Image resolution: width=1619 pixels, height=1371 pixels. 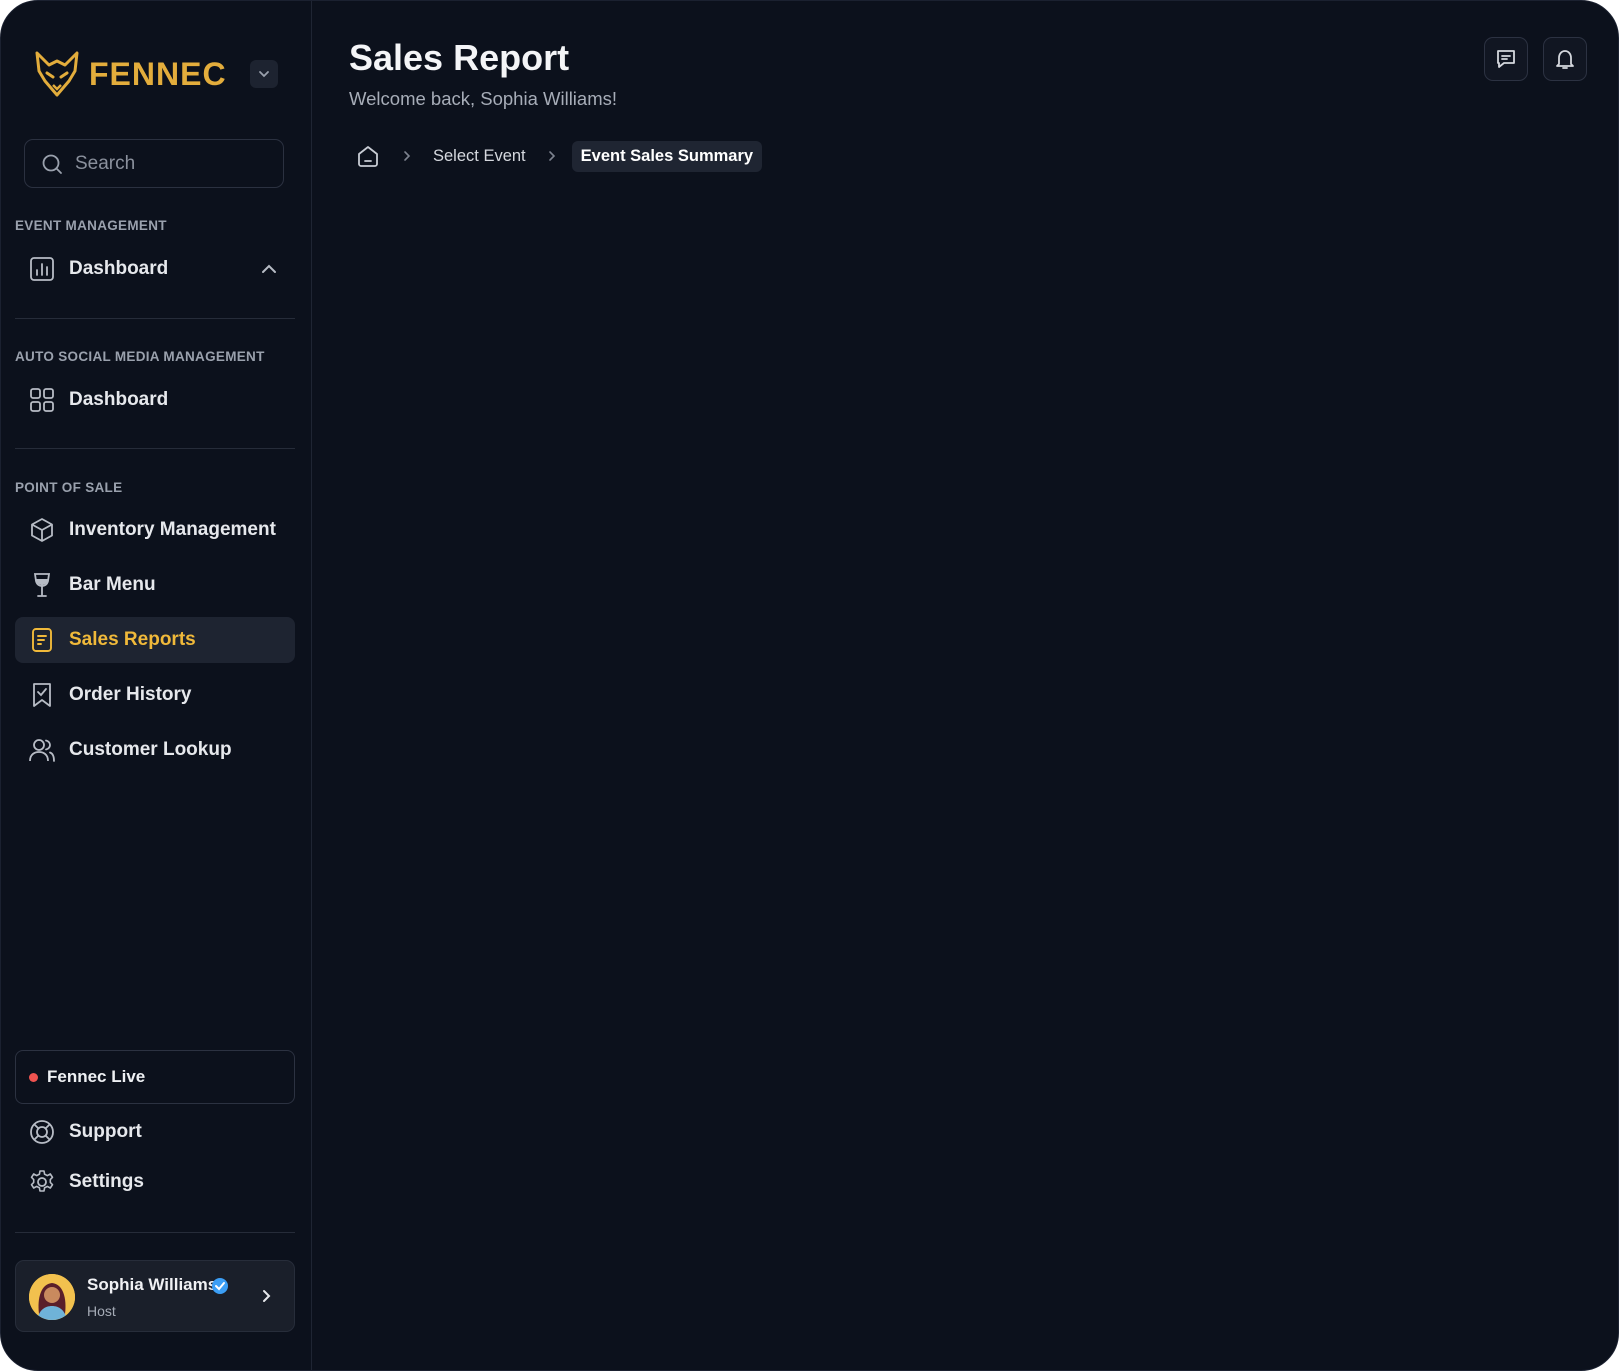 I want to click on breadcrumb-home, so click(x=368, y=156).